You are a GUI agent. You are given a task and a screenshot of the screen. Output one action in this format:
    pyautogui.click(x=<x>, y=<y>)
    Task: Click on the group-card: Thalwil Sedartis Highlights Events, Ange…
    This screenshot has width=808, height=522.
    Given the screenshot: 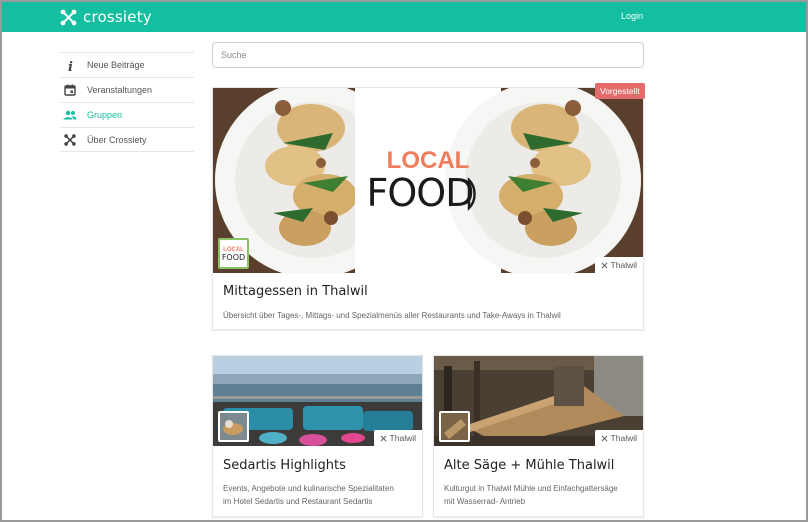 What is the action you would take?
    pyautogui.click(x=317, y=436)
    